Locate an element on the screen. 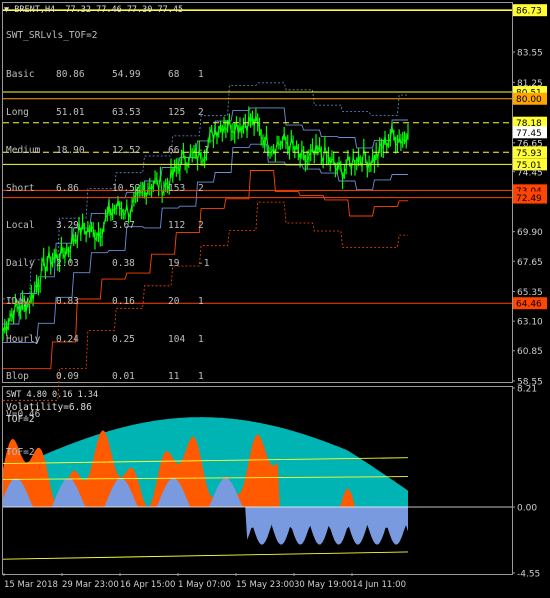 This screenshot has height=598, width=550. table-row: Blop 0.09 0.01 11 1 is located at coordinates (105, 377).